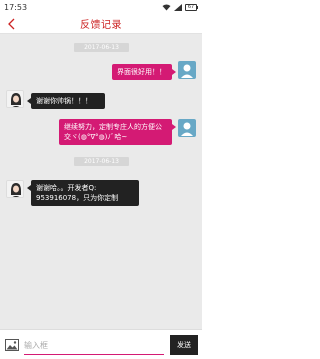  Describe the element at coordinates (94, 354) in the screenshot. I see `input-underline` at that location.